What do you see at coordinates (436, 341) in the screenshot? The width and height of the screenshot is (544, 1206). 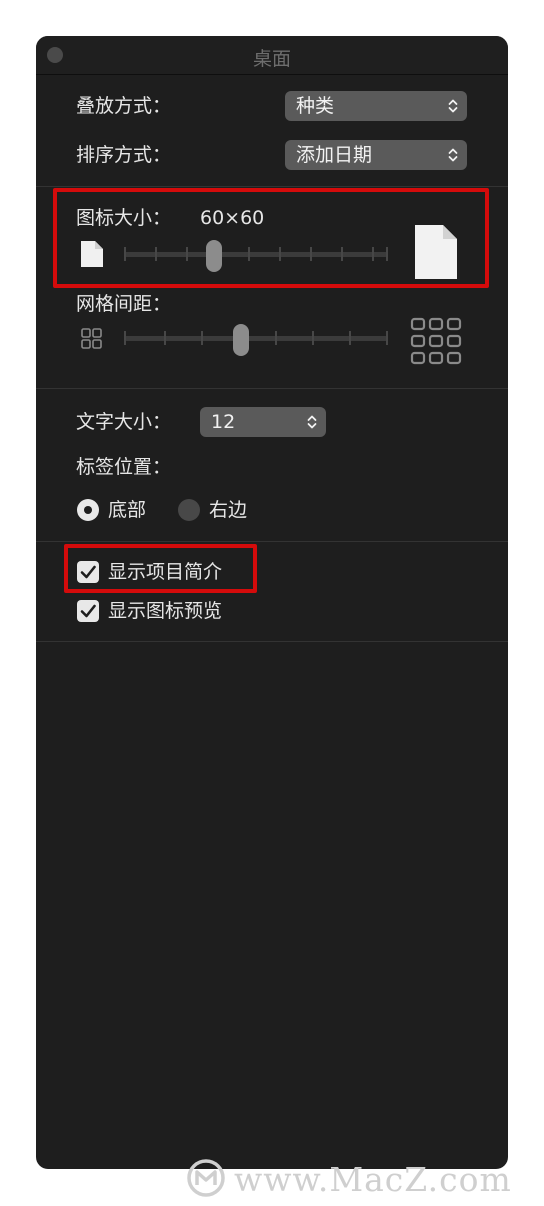 I see `wide-grid-icon` at bounding box center [436, 341].